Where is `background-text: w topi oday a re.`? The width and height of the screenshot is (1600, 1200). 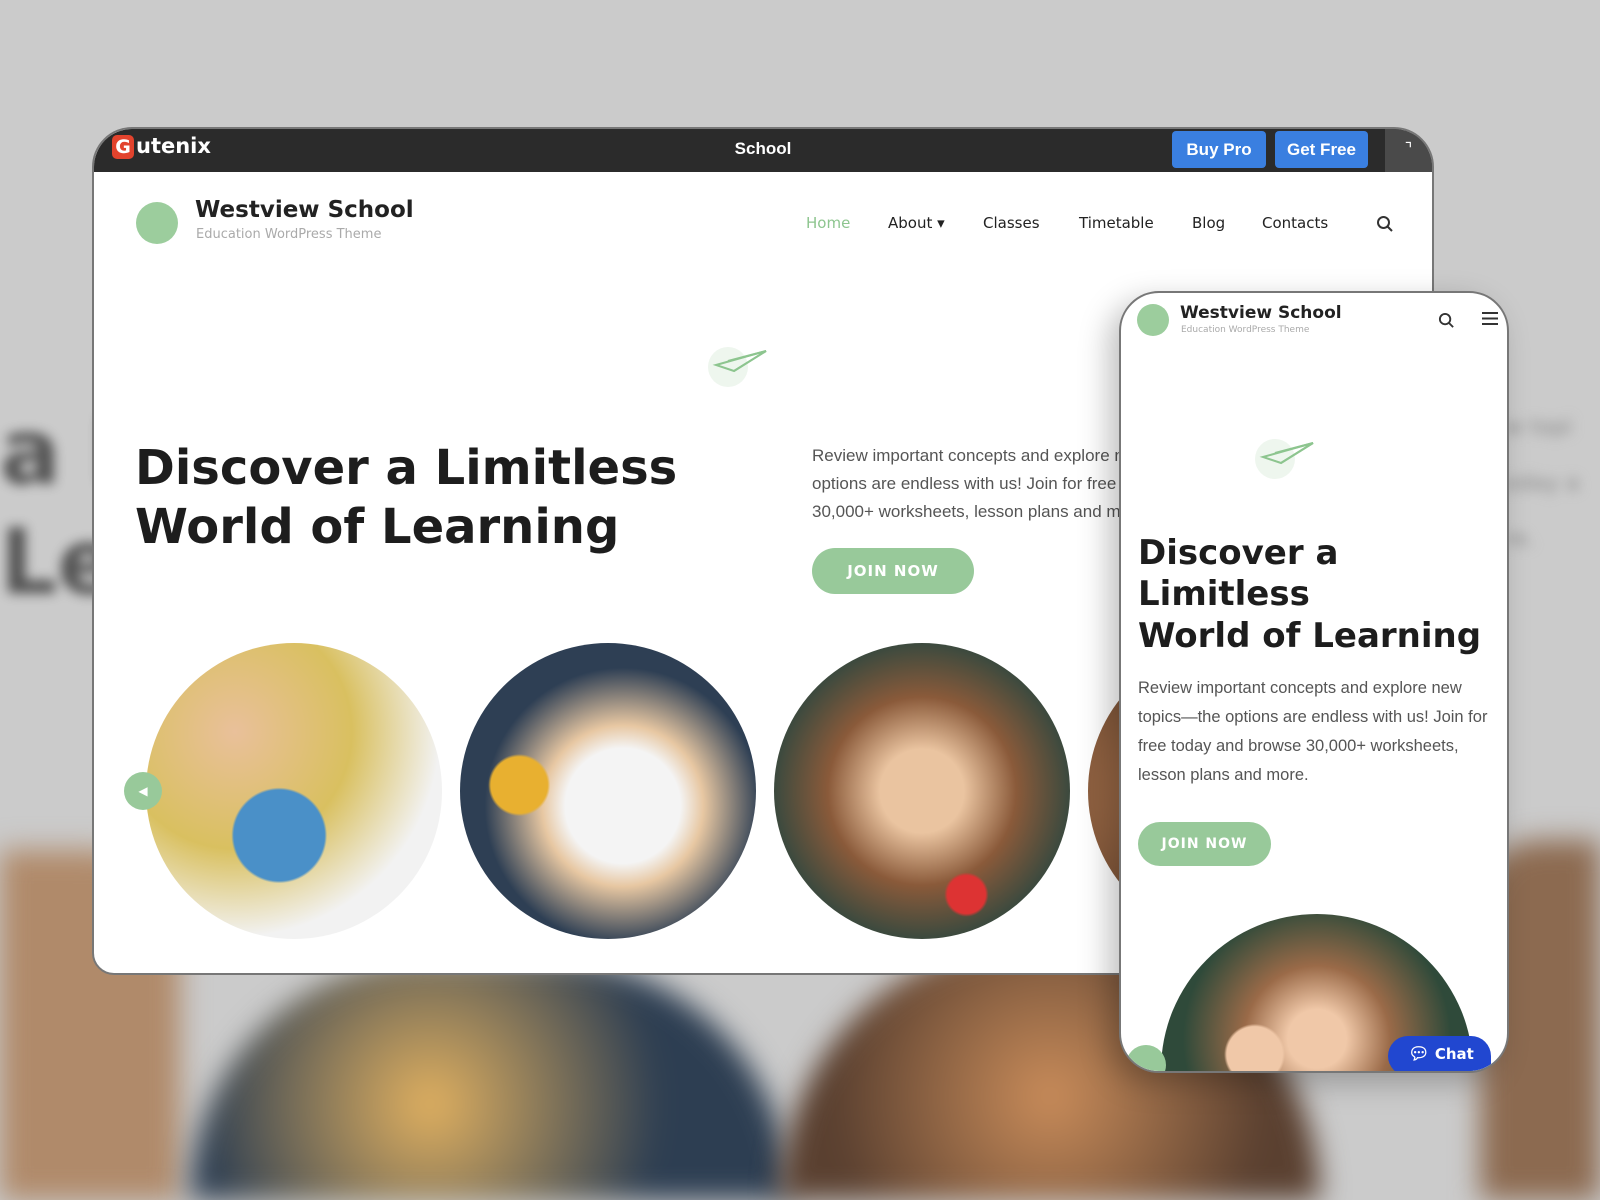
background-text: w topi oday a re. is located at coordinates (1551, 484).